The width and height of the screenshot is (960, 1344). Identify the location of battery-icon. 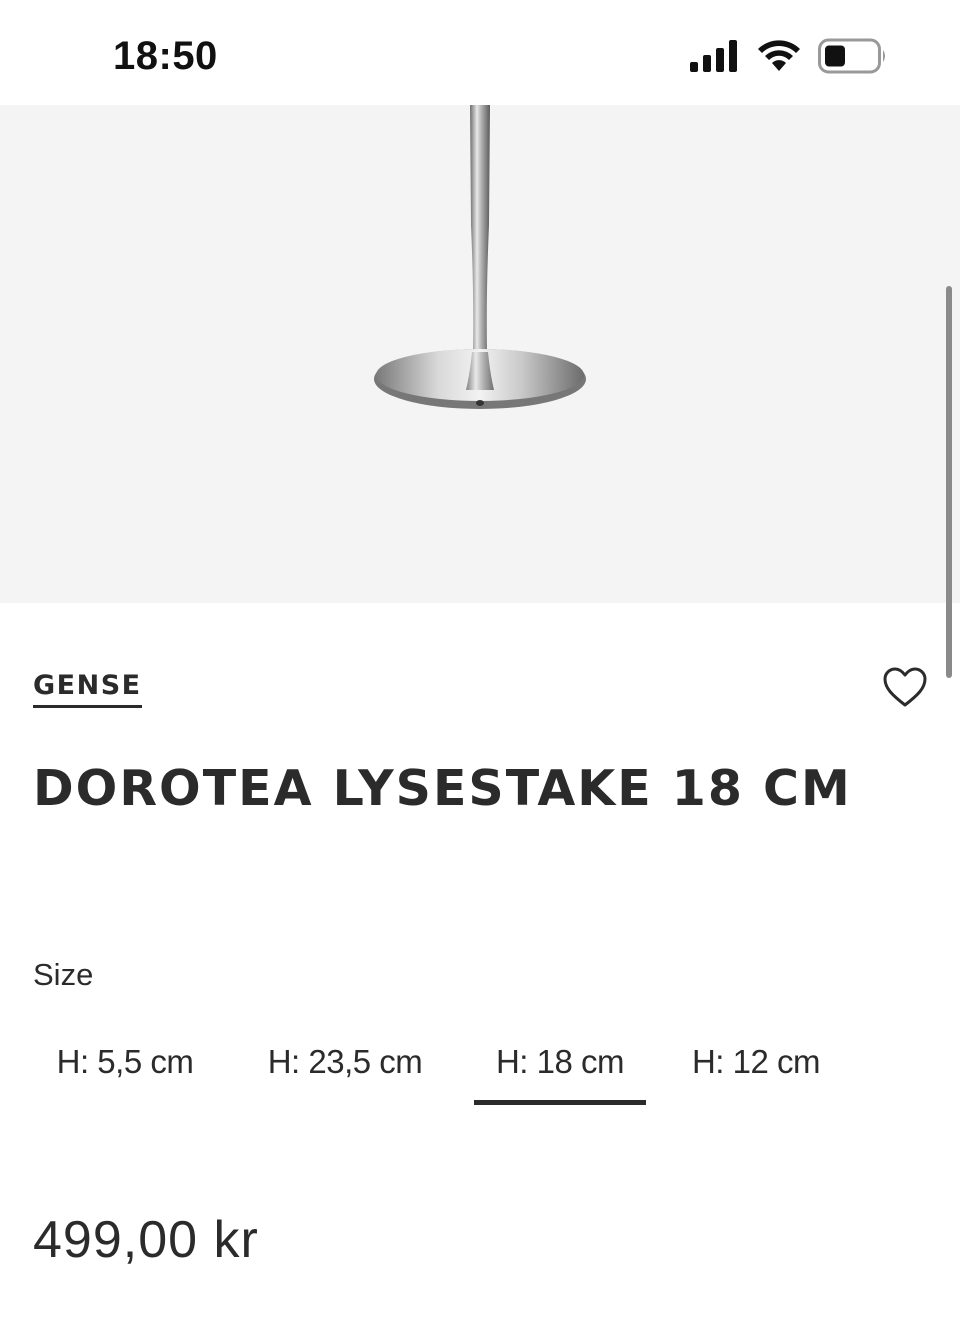
(851, 56).